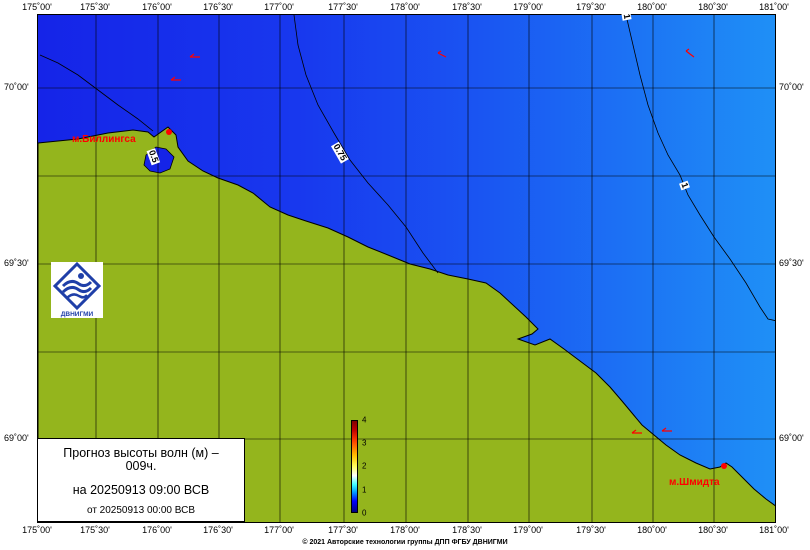 This screenshot has height=550, width=810. What do you see at coordinates (279, 530) in the screenshot?
I see `lon-tick-bottom: 177˚00'` at bounding box center [279, 530].